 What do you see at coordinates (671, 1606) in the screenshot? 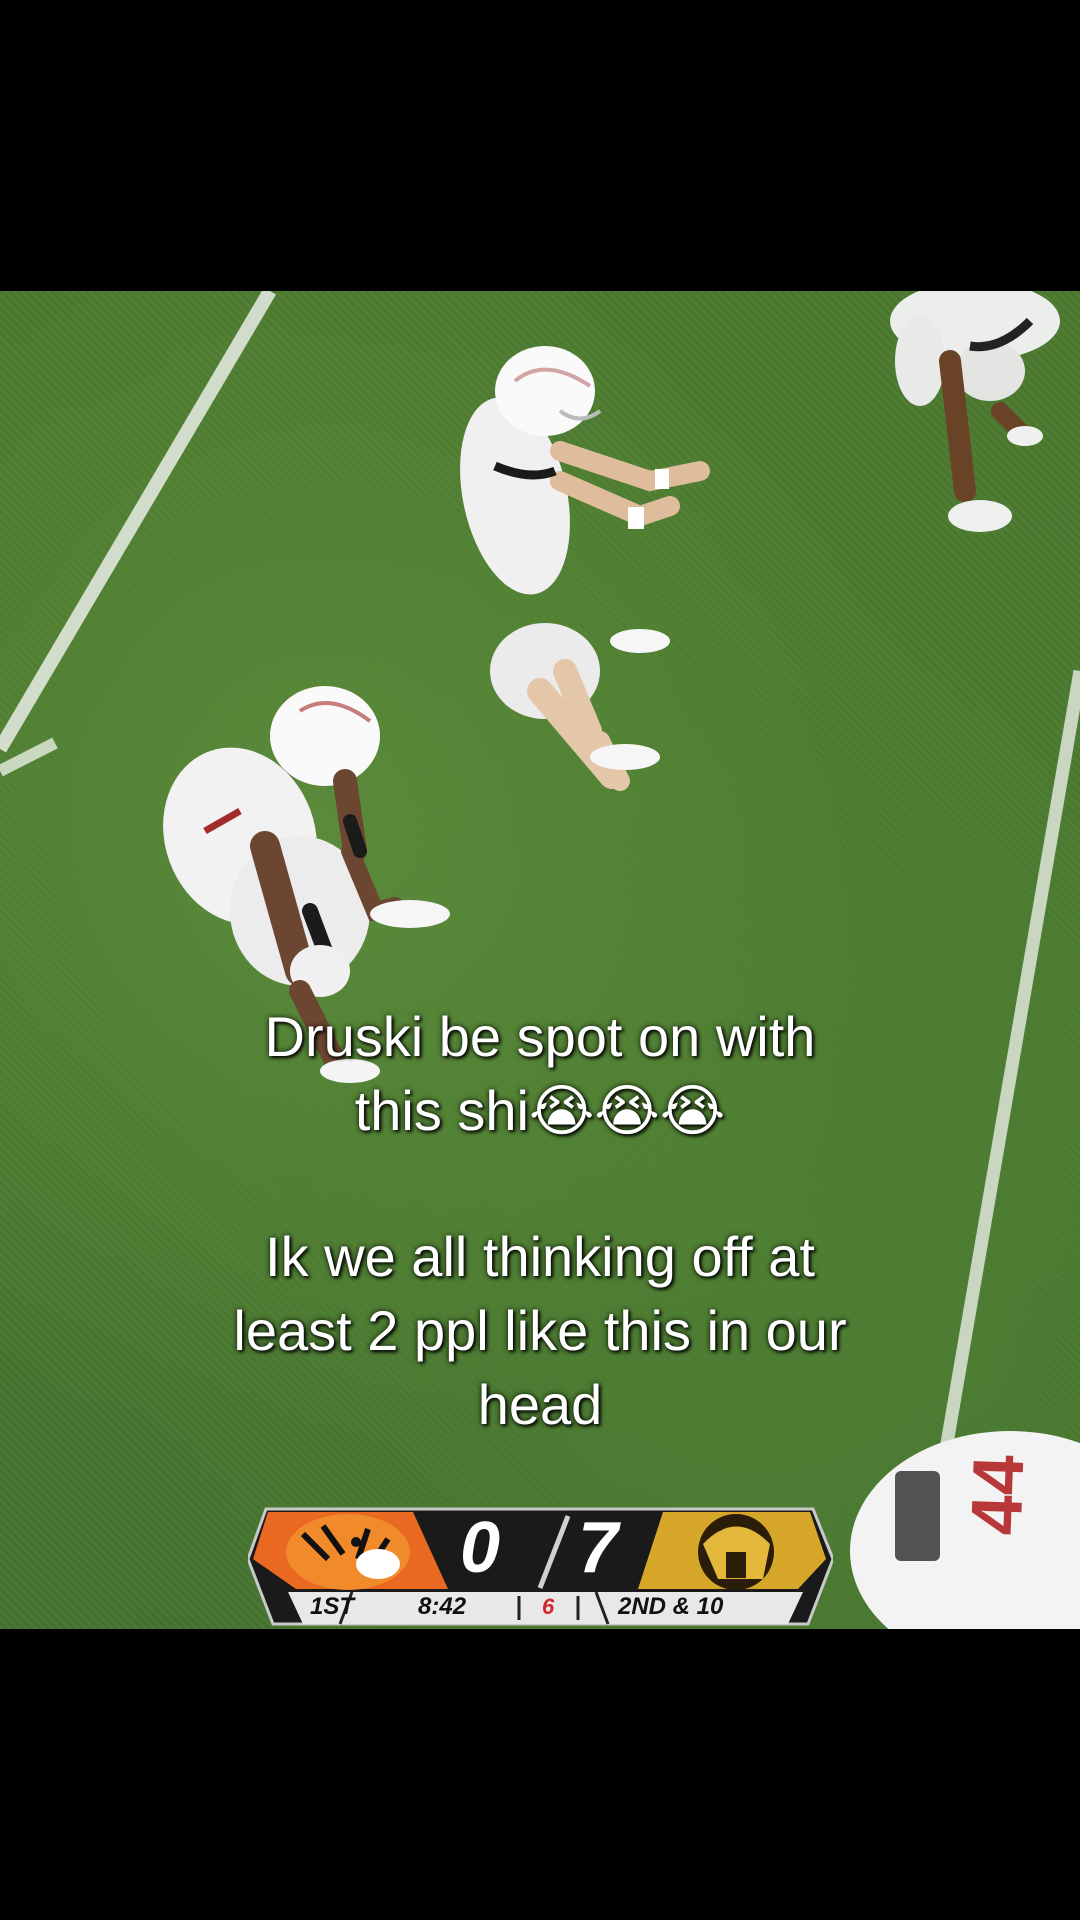
I see `down-and-distance: 2ND & 10` at bounding box center [671, 1606].